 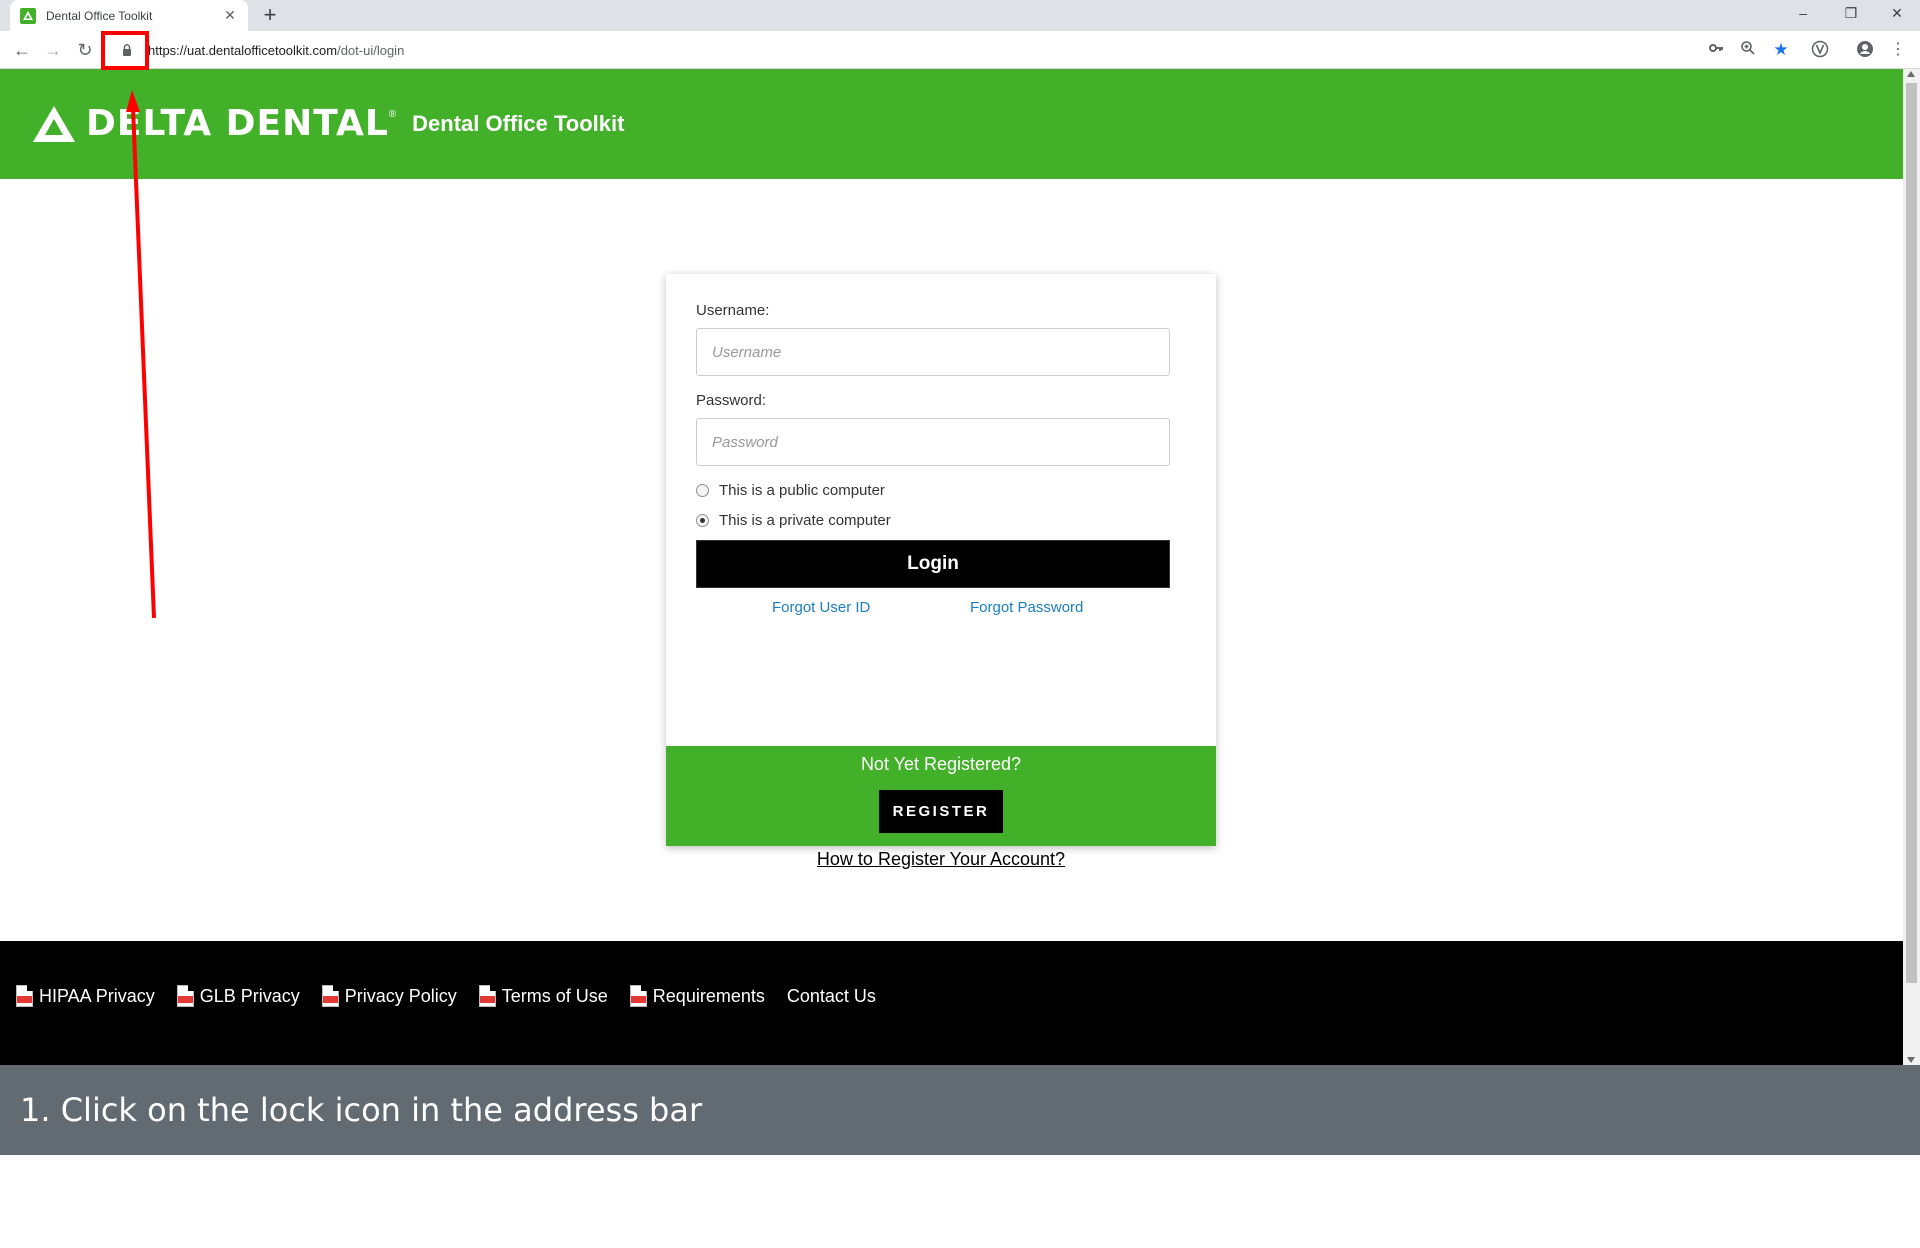 I want to click on profile-icon, so click(x=1865, y=50).